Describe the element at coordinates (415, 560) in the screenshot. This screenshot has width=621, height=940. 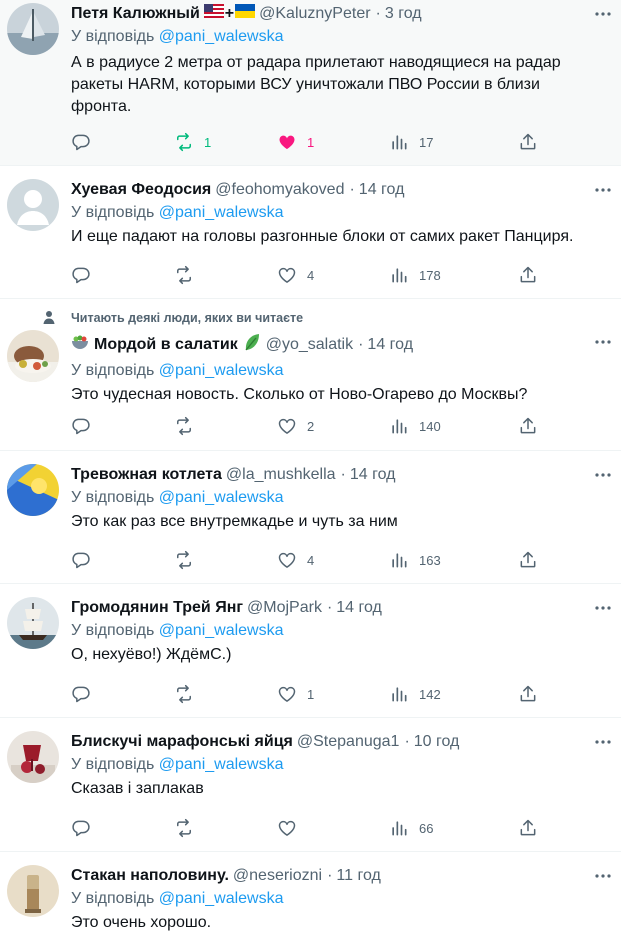
I see `views-button: 163` at that location.